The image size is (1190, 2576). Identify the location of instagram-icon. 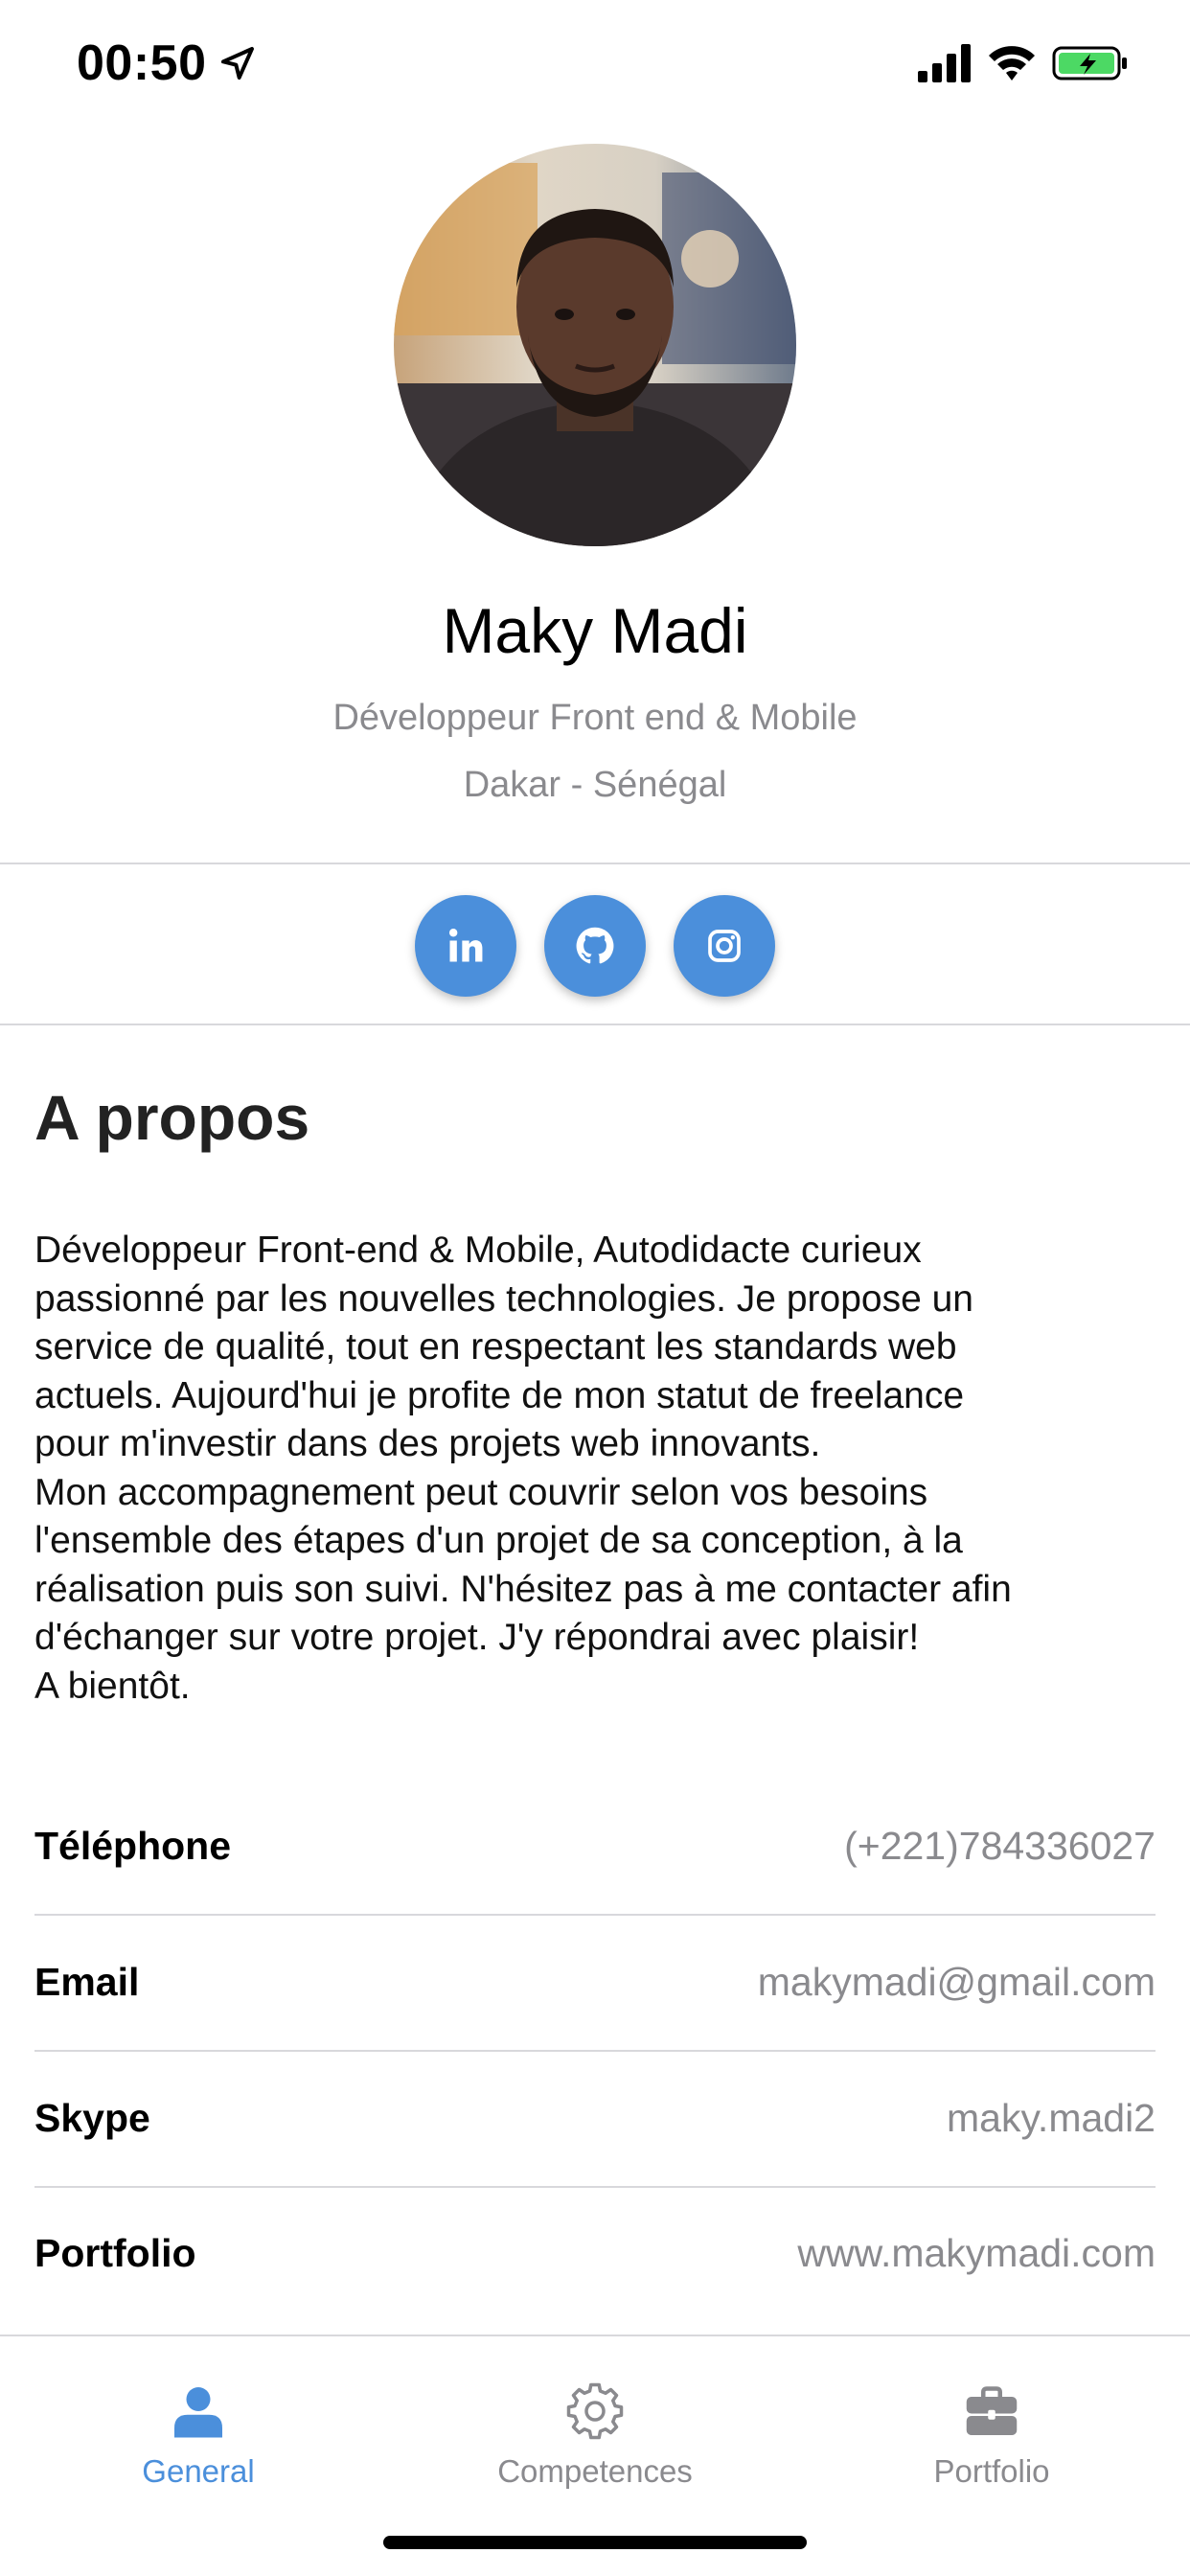
(725, 946).